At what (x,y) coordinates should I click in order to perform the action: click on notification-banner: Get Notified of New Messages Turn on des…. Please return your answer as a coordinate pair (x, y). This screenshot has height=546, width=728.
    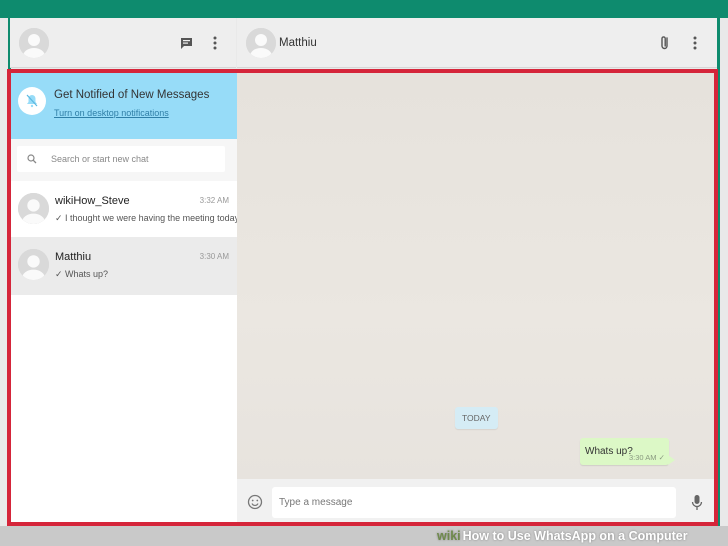
    Looking at the image, I should click on (124, 106).